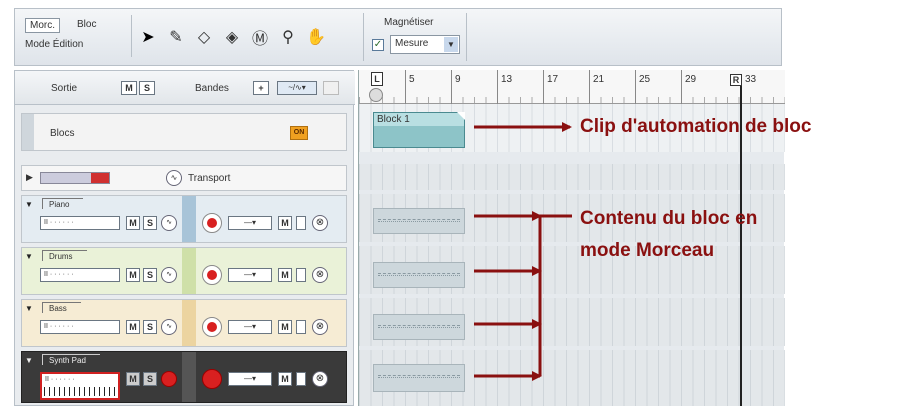  What do you see at coordinates (523, 251) in the screenshot?
I see `annotation-arrows` at bounding box center [523, 251].